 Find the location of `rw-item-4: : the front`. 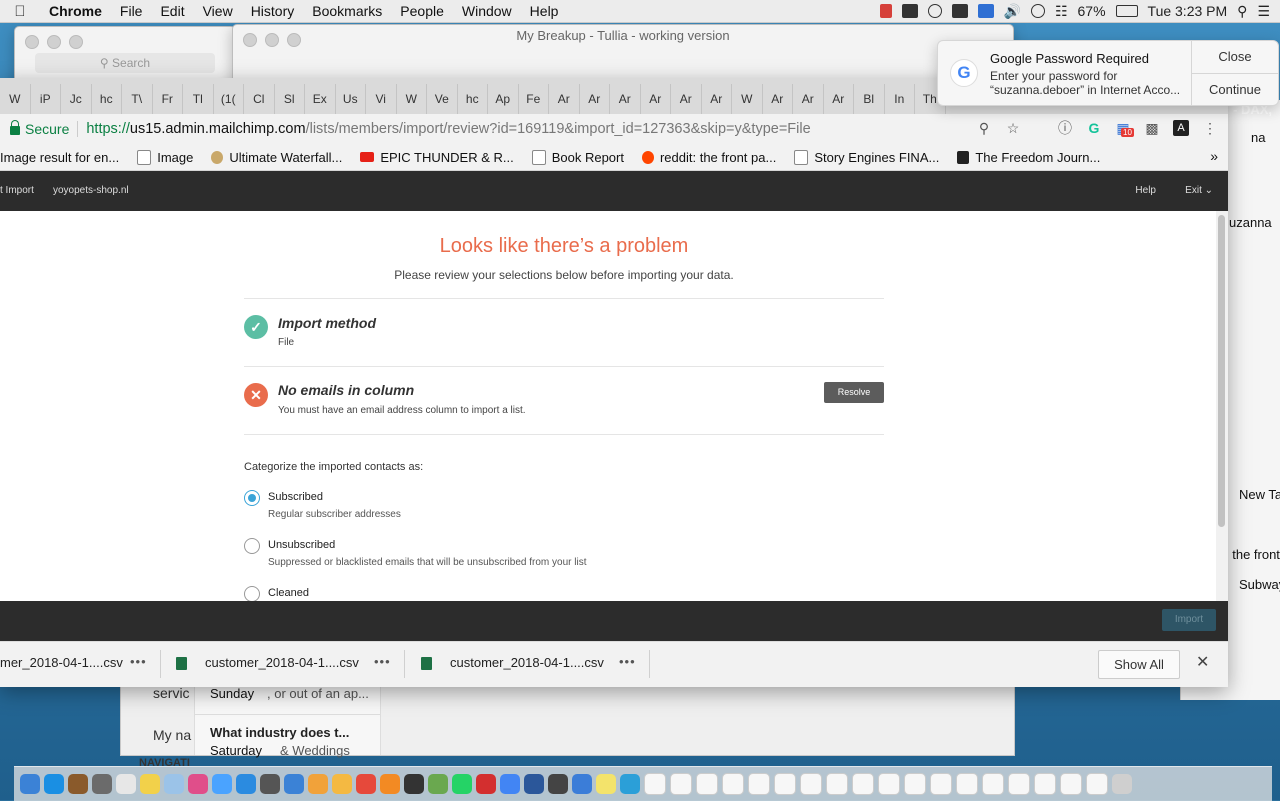

rw-item-4: : the front is located at coordinates (1252, 554).